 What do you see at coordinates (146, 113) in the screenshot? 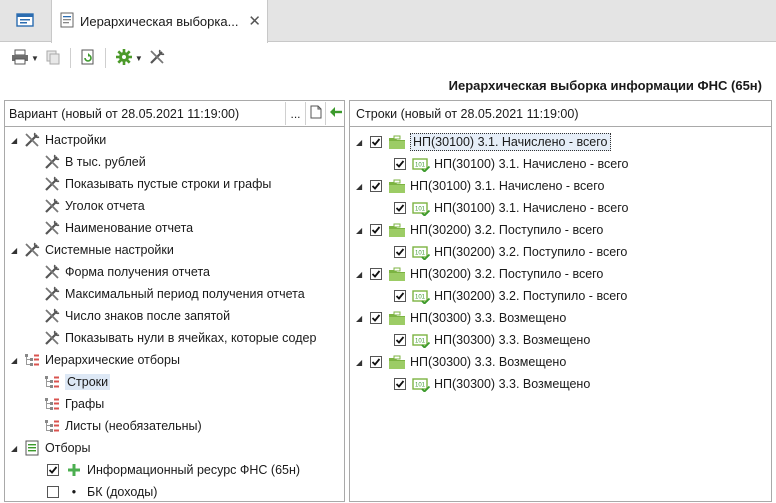
I see `variant-field: Вариант (новый от 28.05.2021 11:19:00)` at bounding box center [146, 113].